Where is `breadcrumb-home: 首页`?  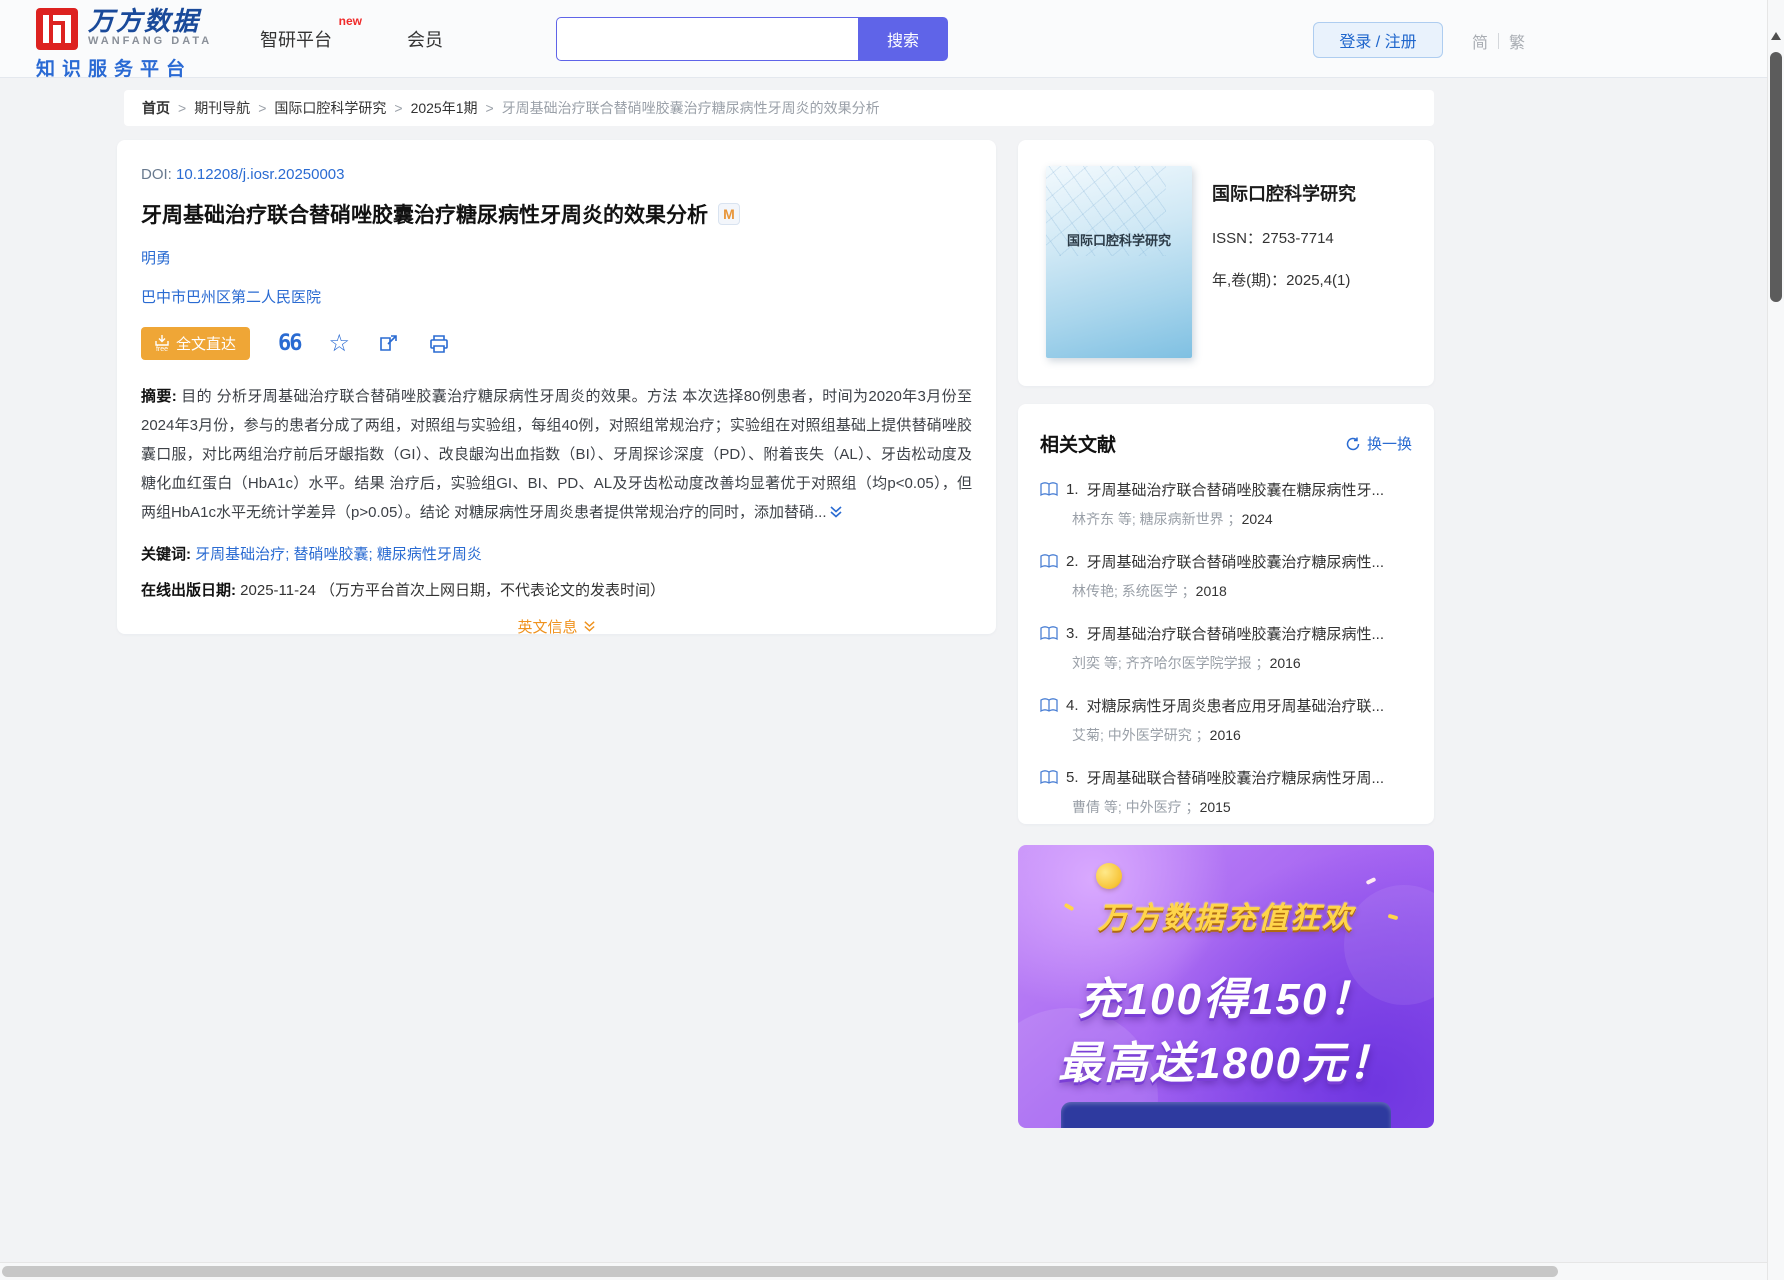 breadcrumb-home: 首页 is located at coordinates (156, 108).